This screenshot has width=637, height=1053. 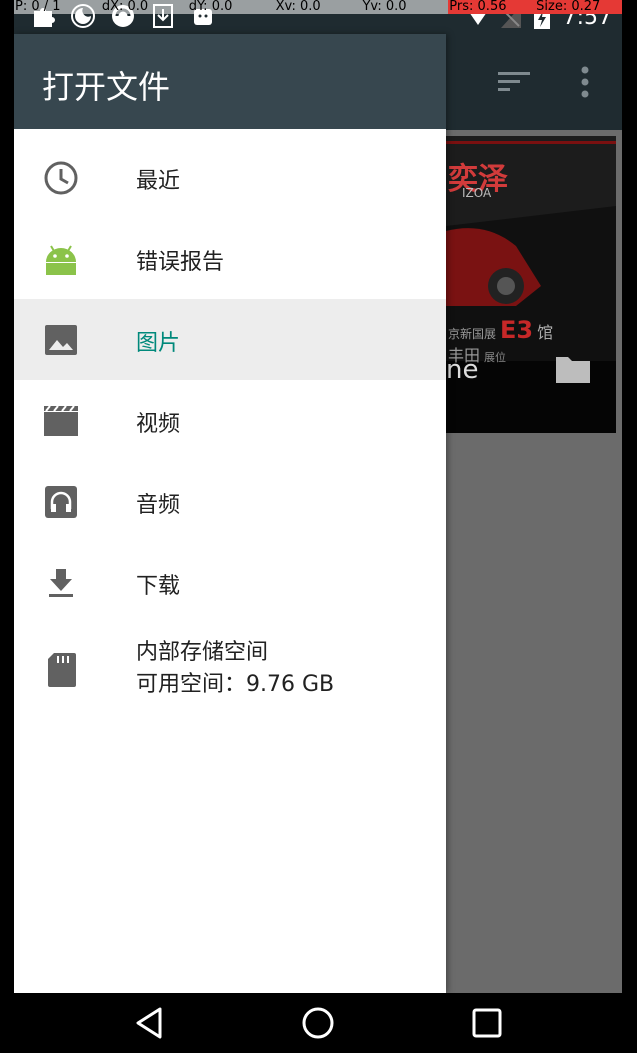 I want to click on nav-label-recent: 最近, so click(x=158, y=181).